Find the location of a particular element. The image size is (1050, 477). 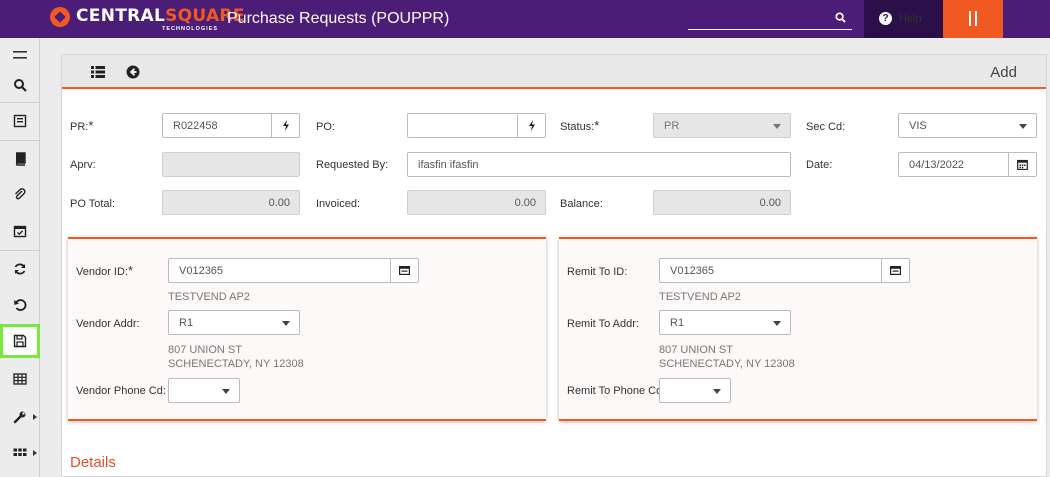

vendor-lookup-button is located at coordinates (404, 270).